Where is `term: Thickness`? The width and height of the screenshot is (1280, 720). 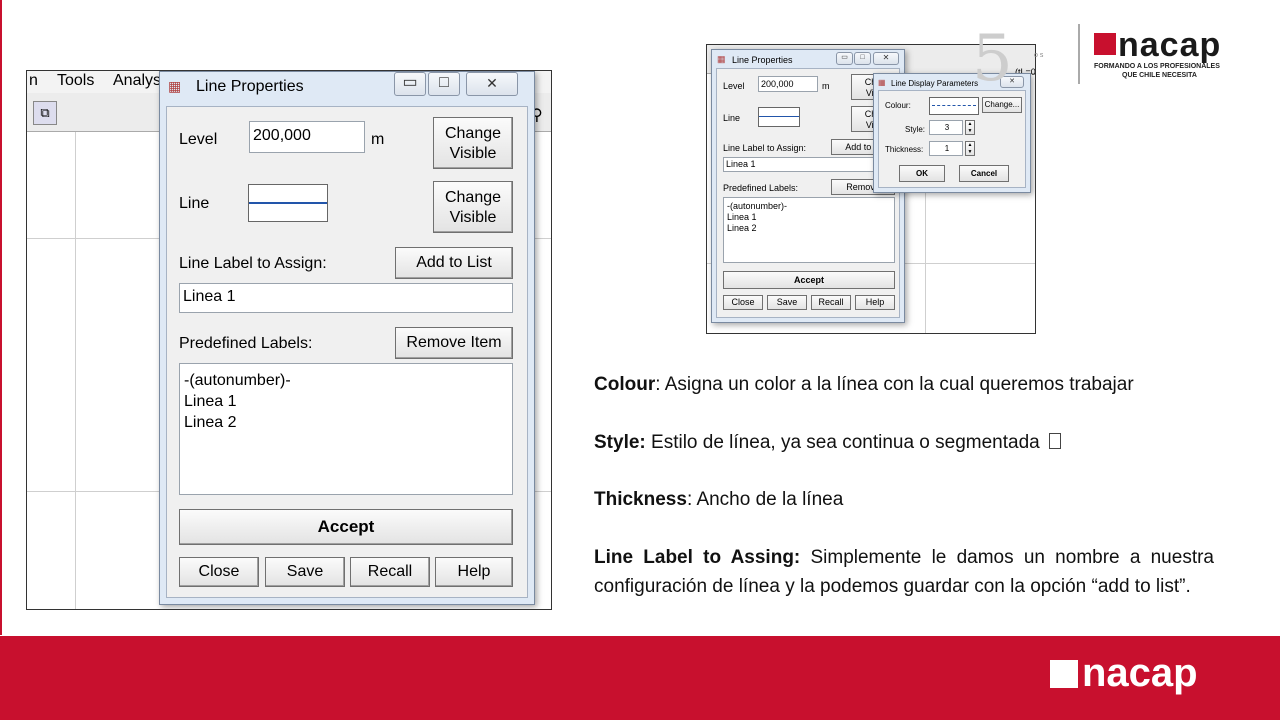 term: Thickness is located at coordinates (640, 499).